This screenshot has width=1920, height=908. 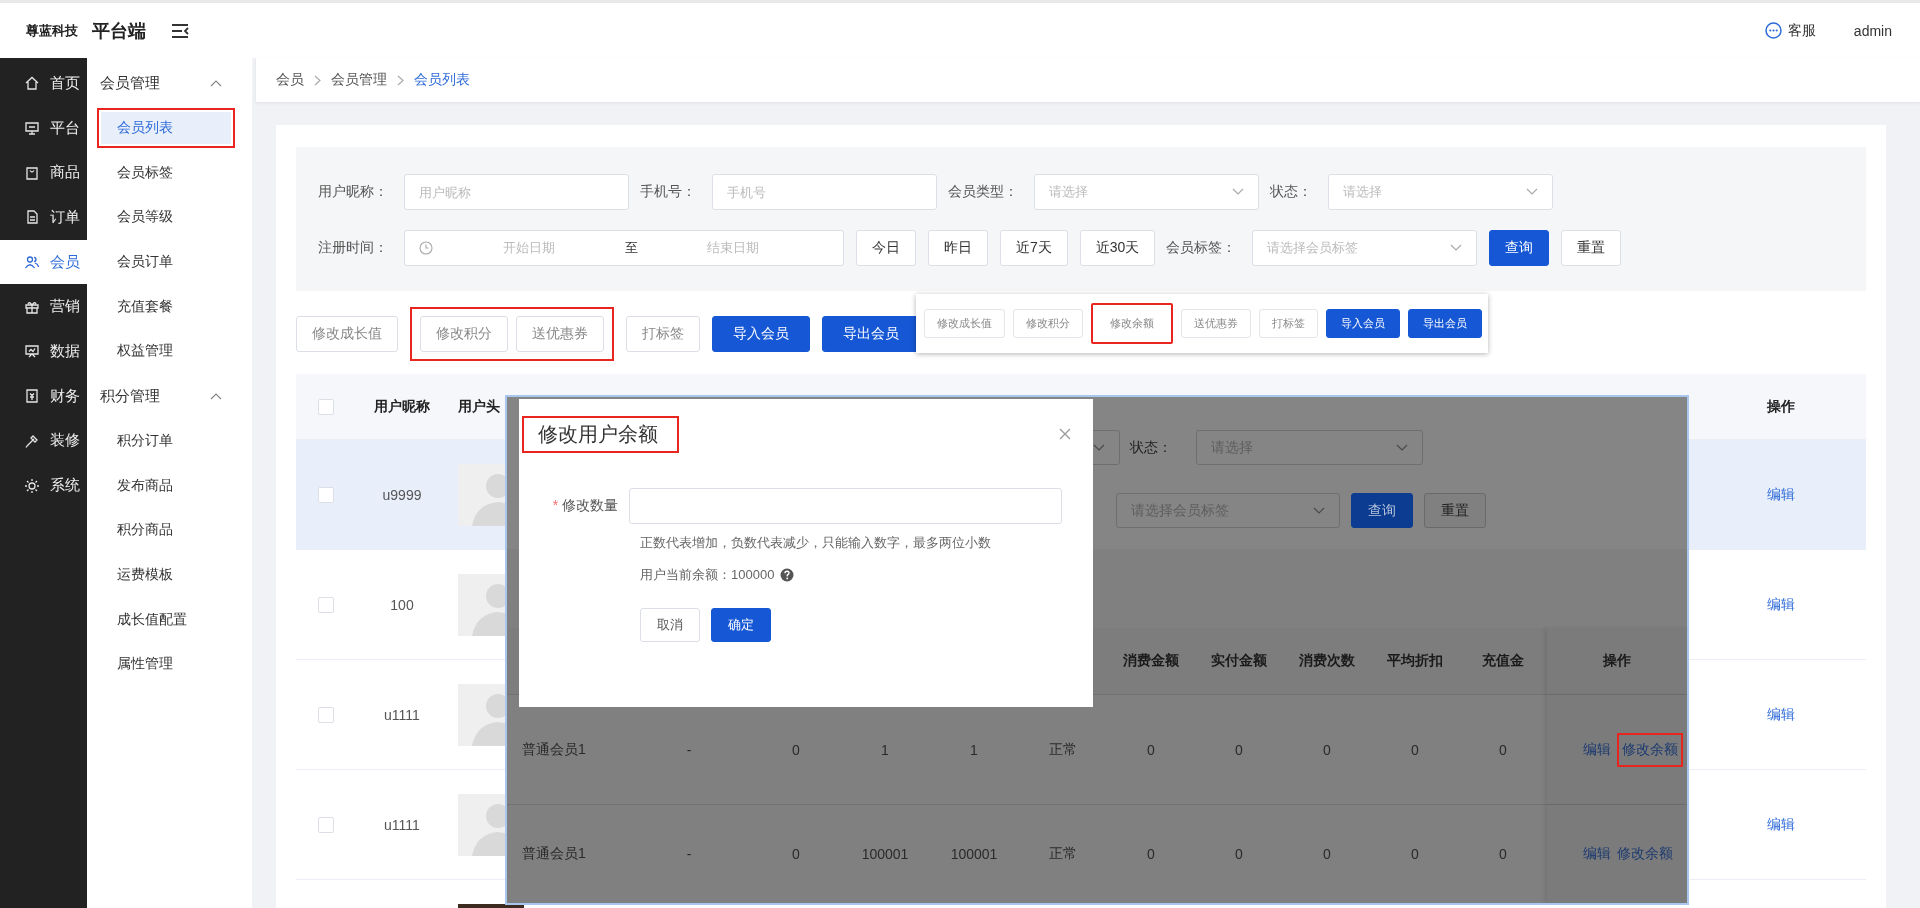 What do you see at coordinates (1455, 510) in the screenshot?
I see `reset-button: 重置` at bounding box center [1455, 510].